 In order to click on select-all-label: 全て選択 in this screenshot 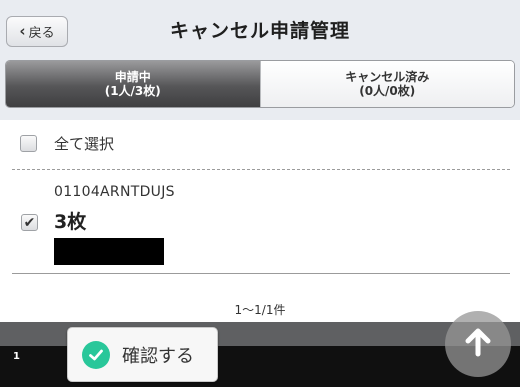, I will do `click(84, 143)`.